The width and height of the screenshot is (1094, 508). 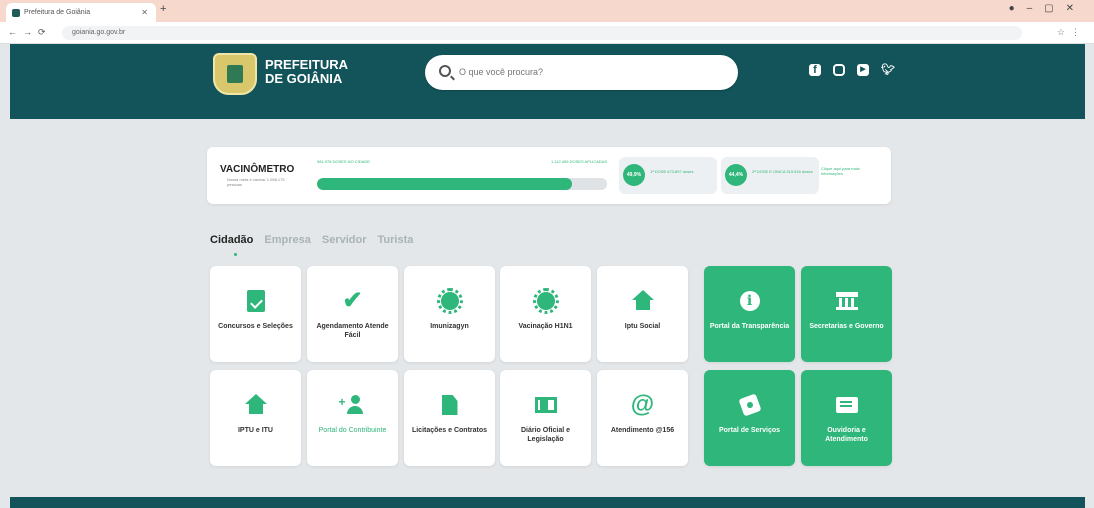 I want to click on facebook-icon: f, so click(x=815, y=70).